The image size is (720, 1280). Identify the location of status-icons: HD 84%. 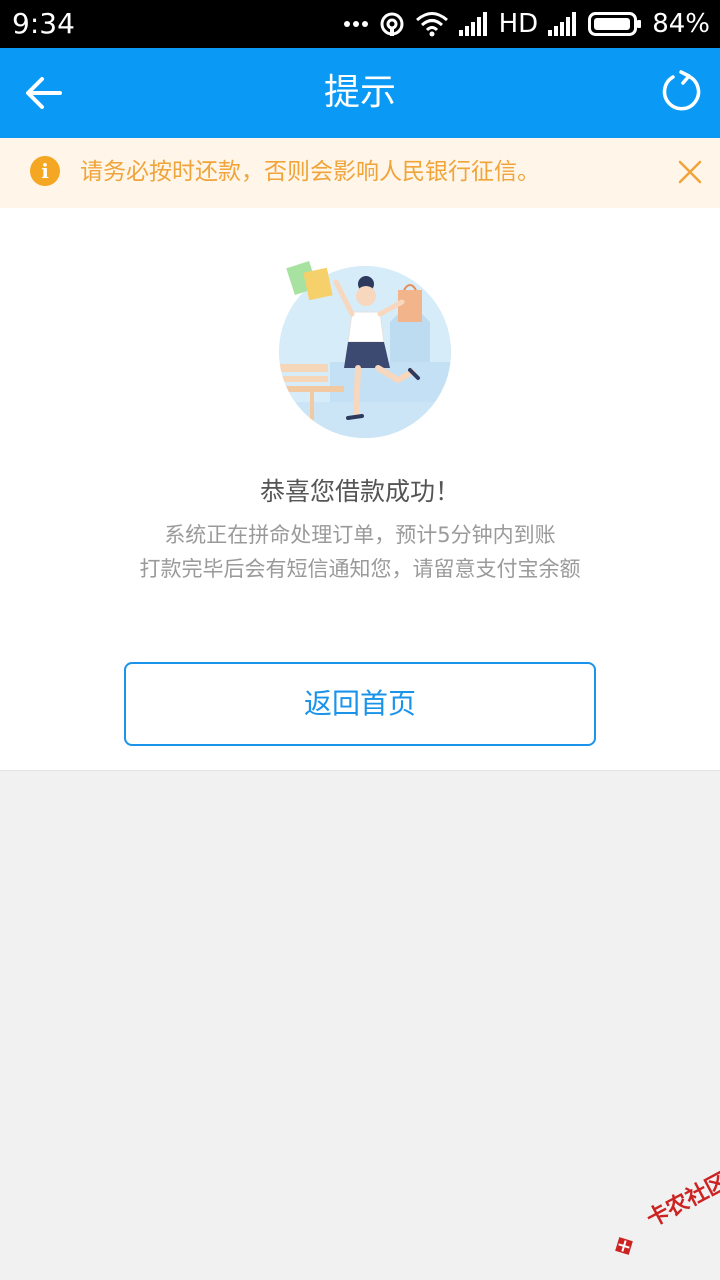
(526, 24).